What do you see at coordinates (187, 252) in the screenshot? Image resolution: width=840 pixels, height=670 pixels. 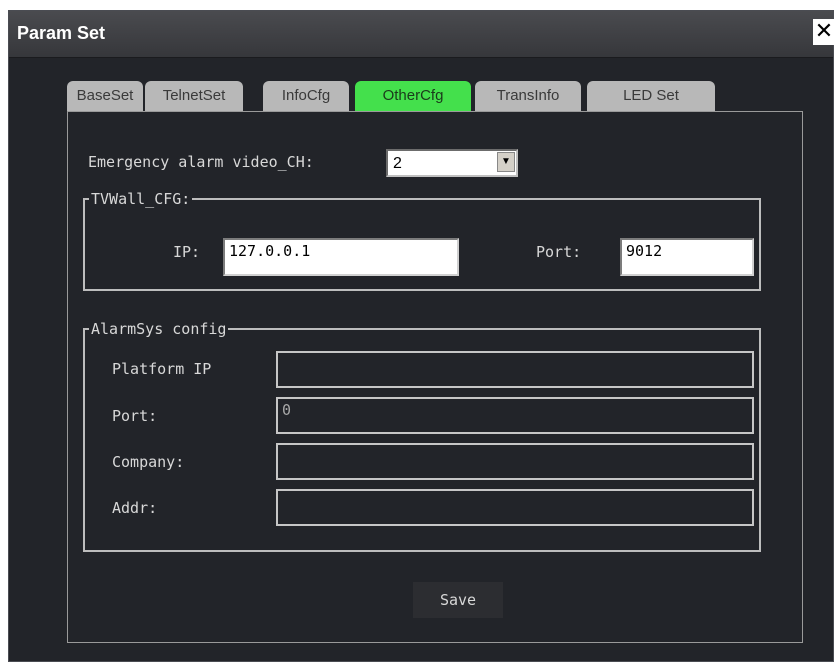 I see `tvwall-ip-label: IP:` at bounding box center [187, 252].